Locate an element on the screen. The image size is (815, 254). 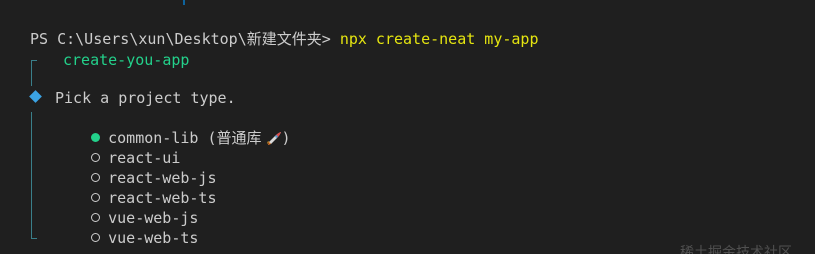
option-common-lib: common-lib (普通库 ) is located at coordinates (173, 127).